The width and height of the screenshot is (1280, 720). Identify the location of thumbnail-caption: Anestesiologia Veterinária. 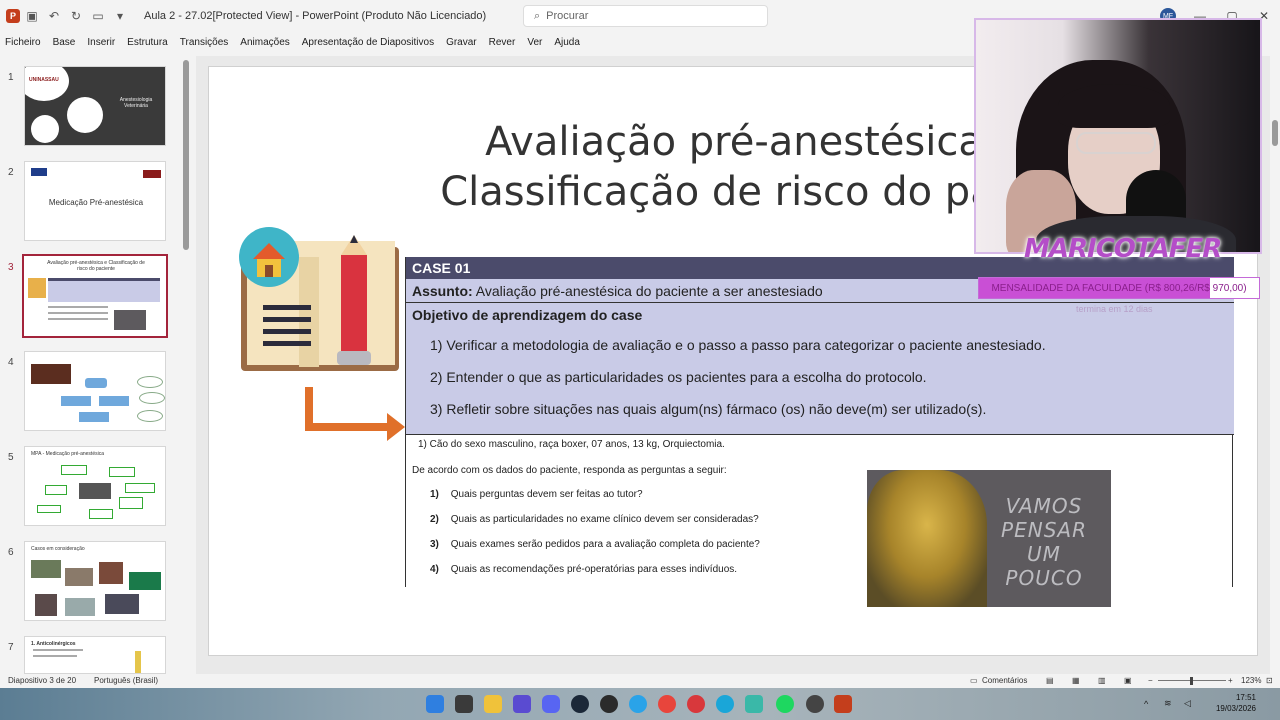
(136, 103).